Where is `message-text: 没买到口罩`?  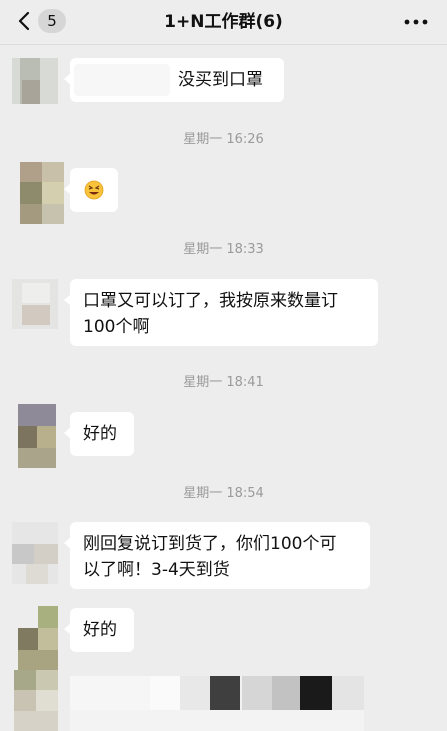 message-text: 没买到口罩 is located at coordinates (220, 80).